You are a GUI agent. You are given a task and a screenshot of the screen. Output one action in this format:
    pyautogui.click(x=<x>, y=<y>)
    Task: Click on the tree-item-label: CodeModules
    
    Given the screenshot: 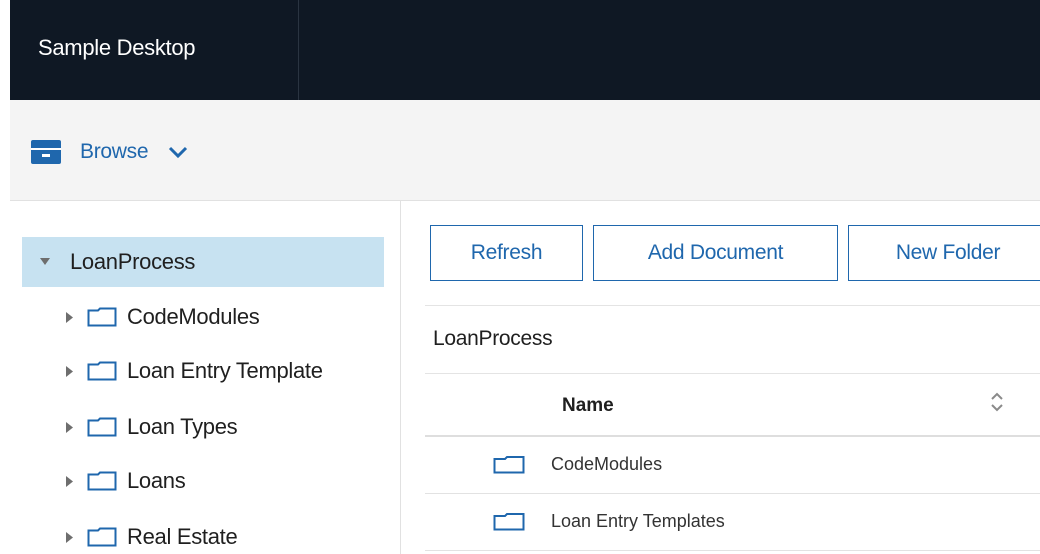 What is the action you would take?
    pyautogui.click(x=193, y=316)
    